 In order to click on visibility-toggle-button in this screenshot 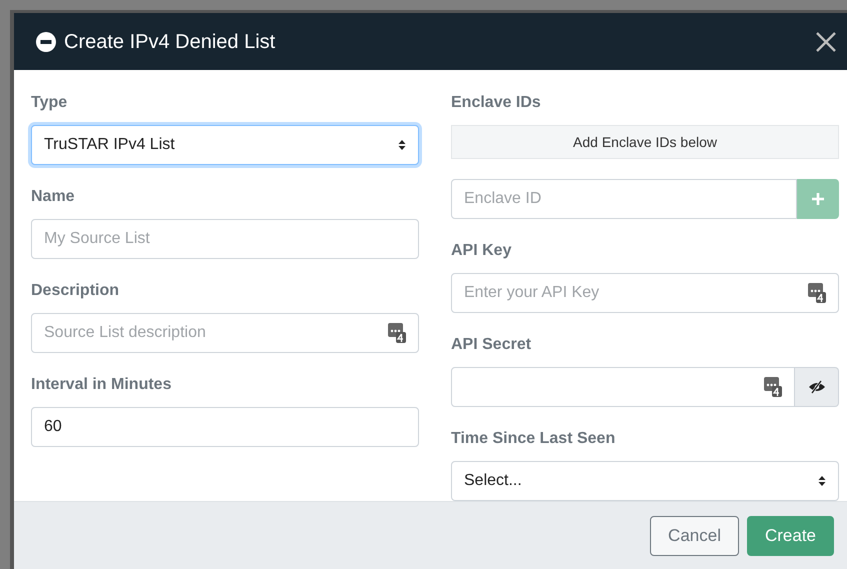, I will do `click(817, 387)`.